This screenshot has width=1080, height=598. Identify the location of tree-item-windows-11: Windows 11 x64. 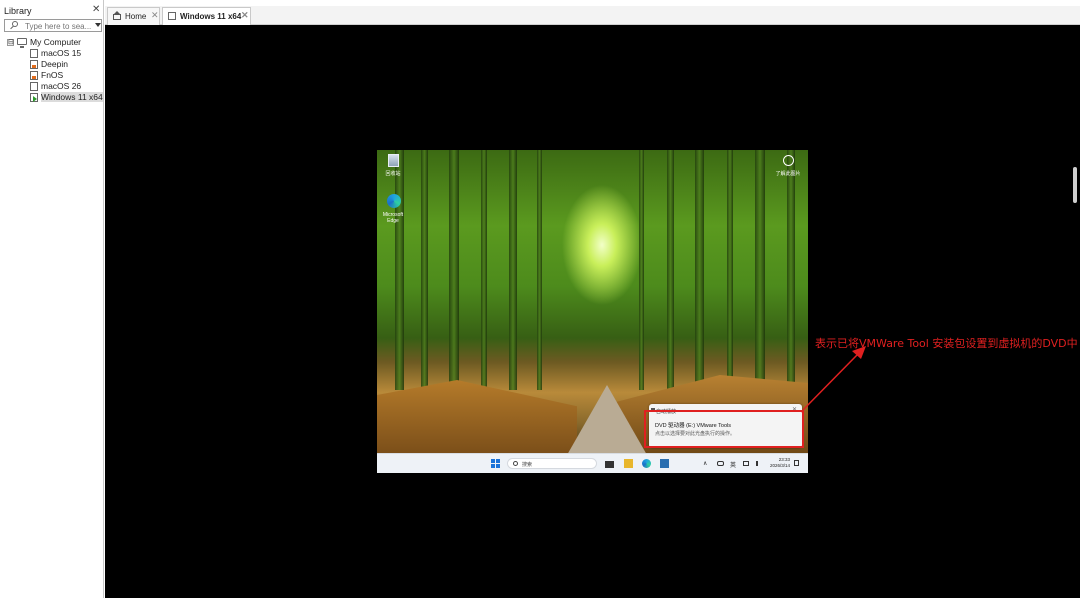
(52, 97).